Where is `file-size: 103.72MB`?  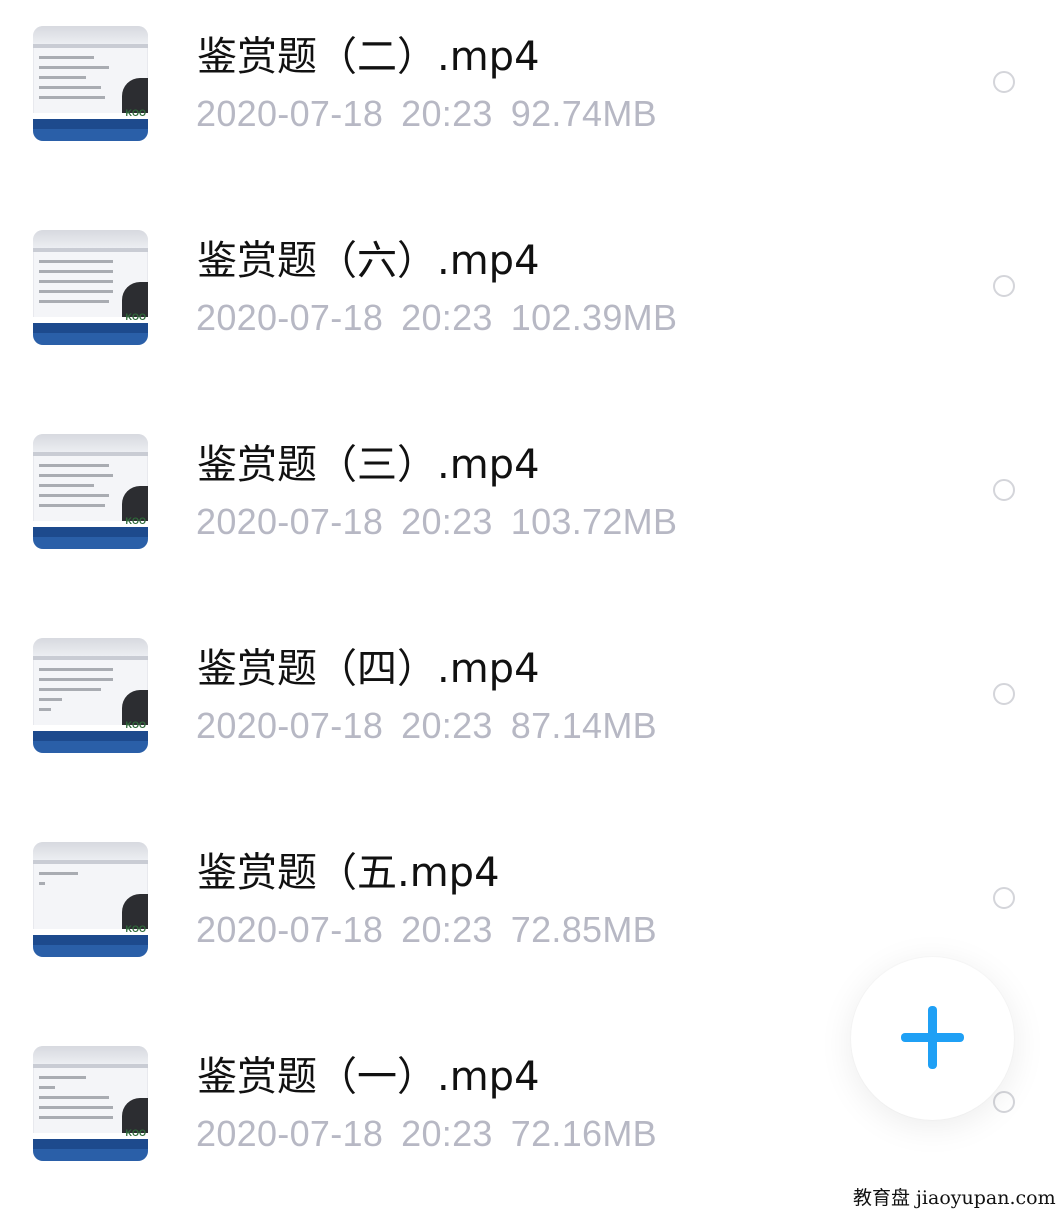
file-size: 103.72MB is located at coordinates (594, 521).